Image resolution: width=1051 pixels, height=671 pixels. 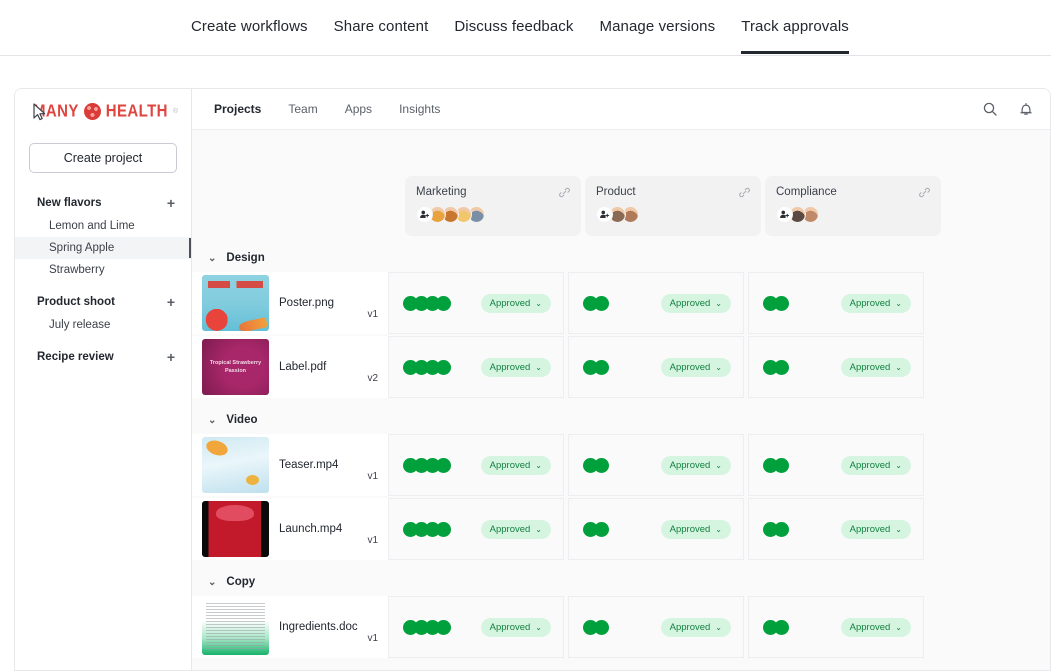 What do you see at coordinates (103, 111) in the screenshot?
I see `brand-logo: MANY HEALTH ®` at bounding box center [103, 111].